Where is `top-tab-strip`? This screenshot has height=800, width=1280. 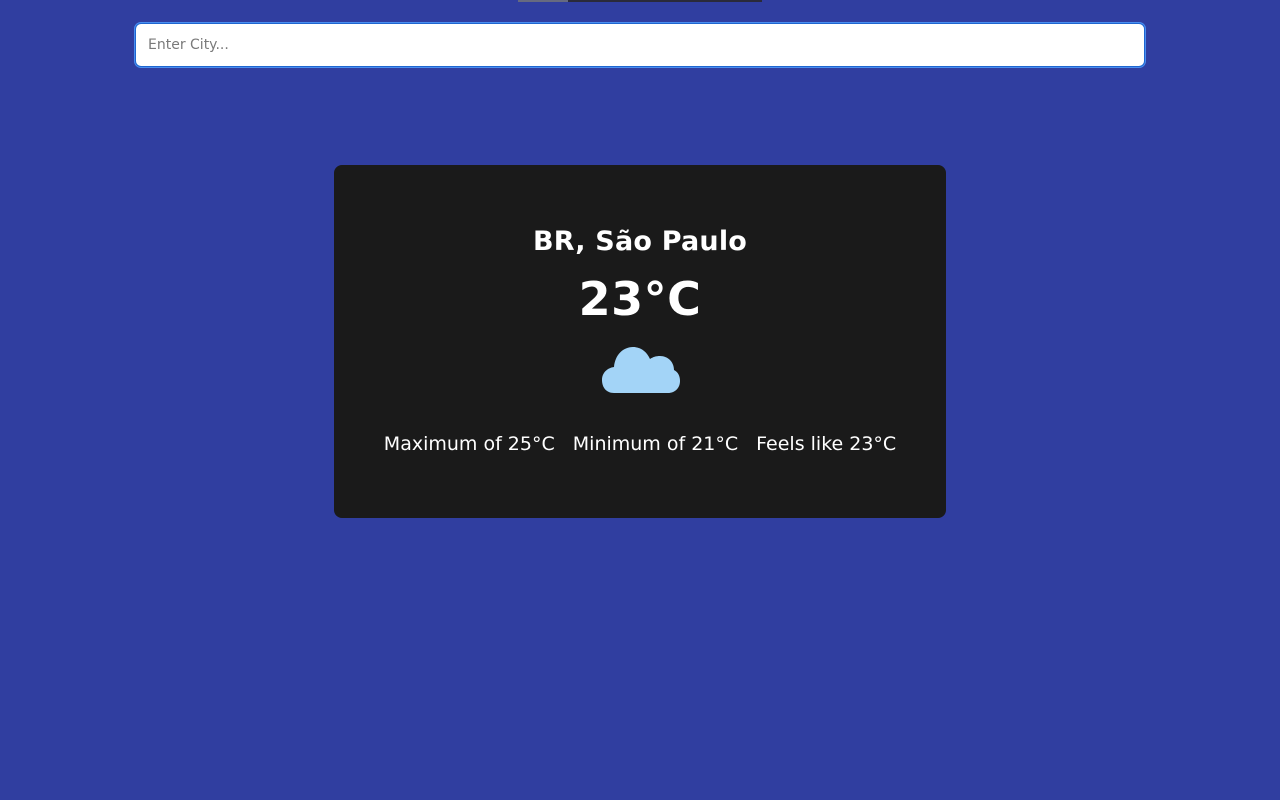
top-tab-strip is located at coordinates (640, 1).